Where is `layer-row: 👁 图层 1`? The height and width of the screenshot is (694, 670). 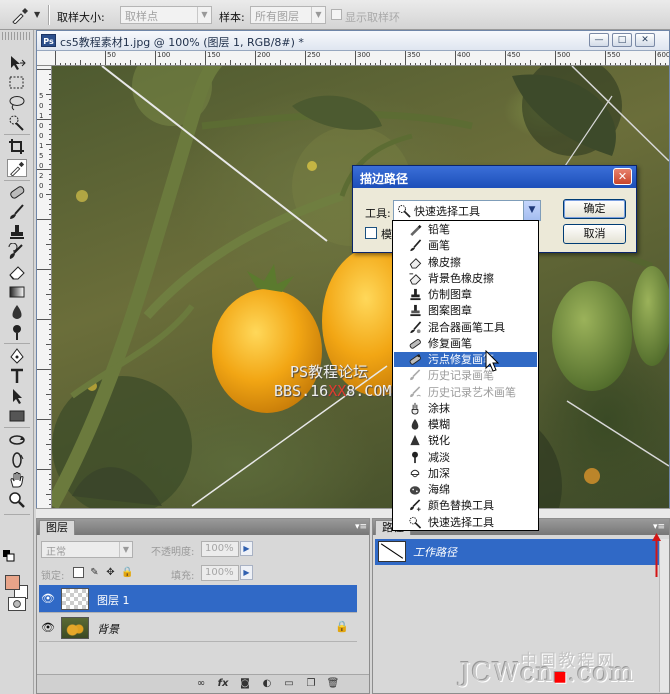
layer-row: 👁 图层 1 is located at coordinates (198, 599).